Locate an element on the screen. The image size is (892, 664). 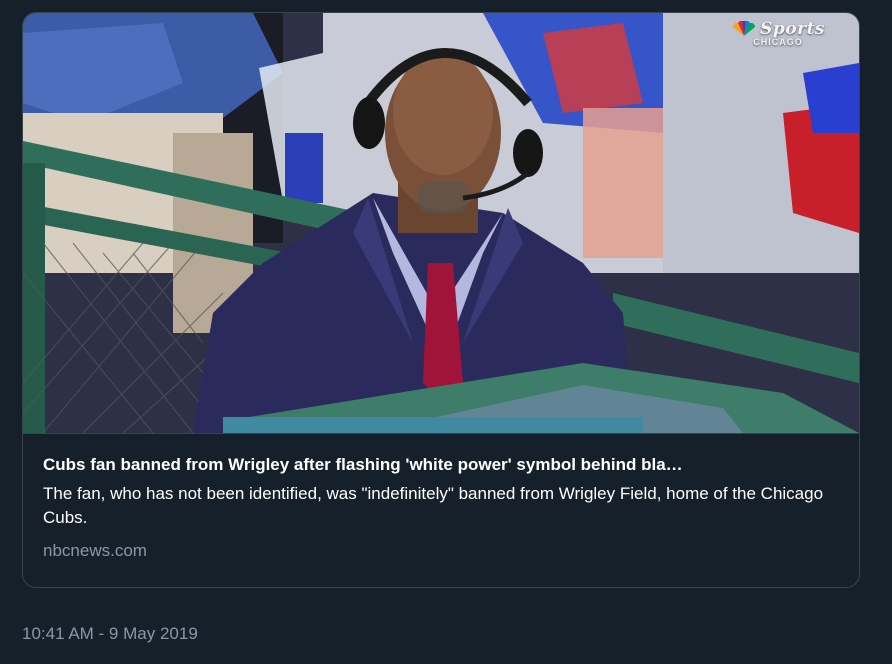
logo-brand-text: Sports is located at coordinates (792, 29).